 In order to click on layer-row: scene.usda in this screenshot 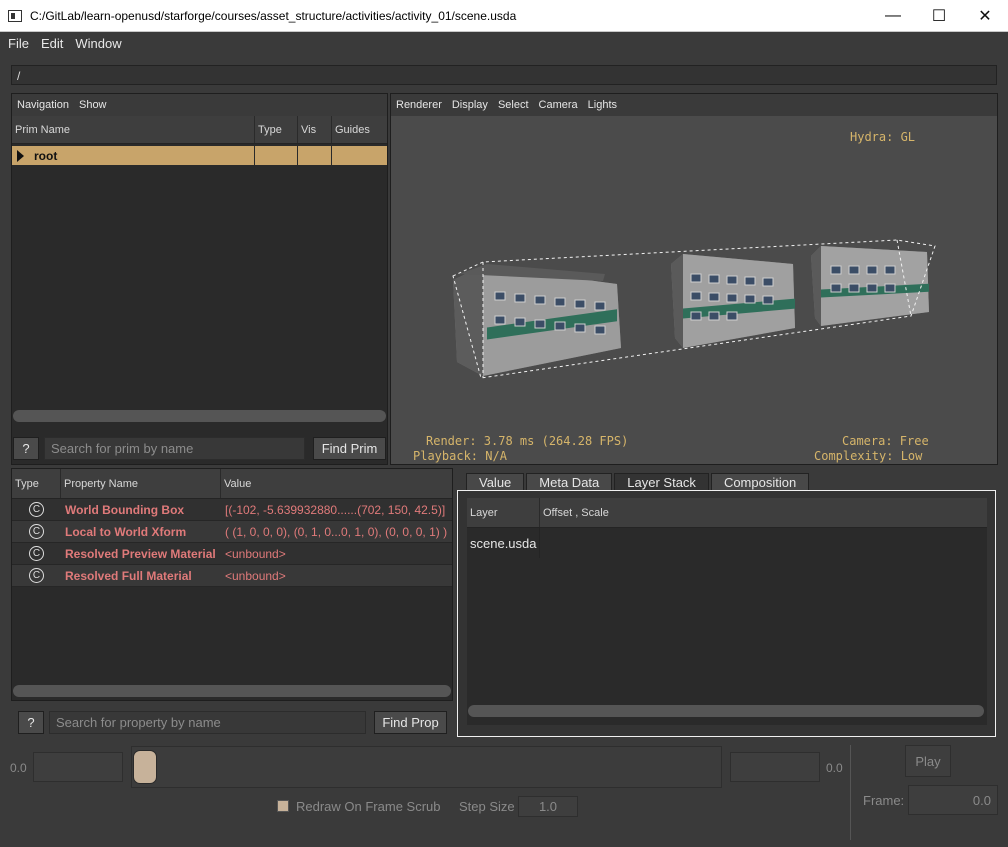, I will do `click(727, 543)`.